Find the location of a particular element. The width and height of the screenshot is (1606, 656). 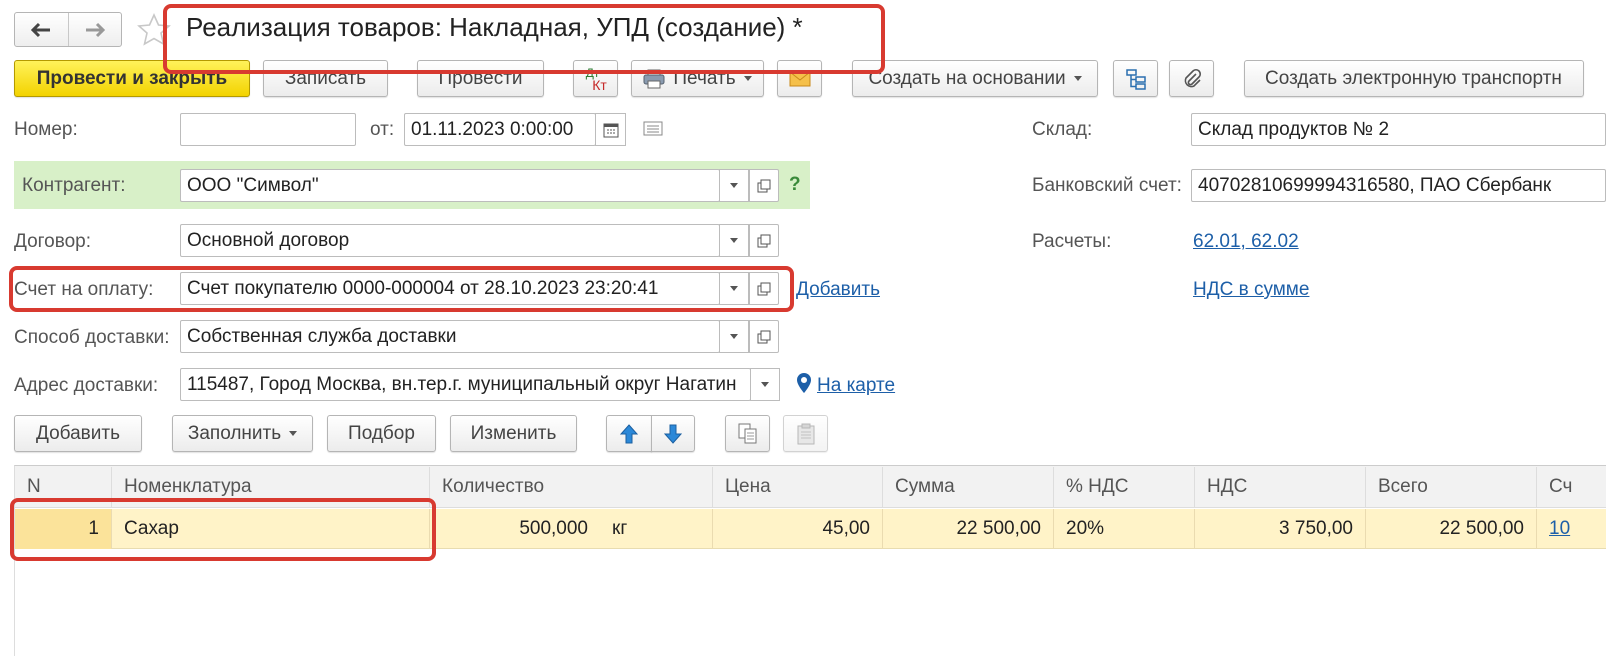

cell-vat: 3 750,00 is located at coordinates (1280, 529).